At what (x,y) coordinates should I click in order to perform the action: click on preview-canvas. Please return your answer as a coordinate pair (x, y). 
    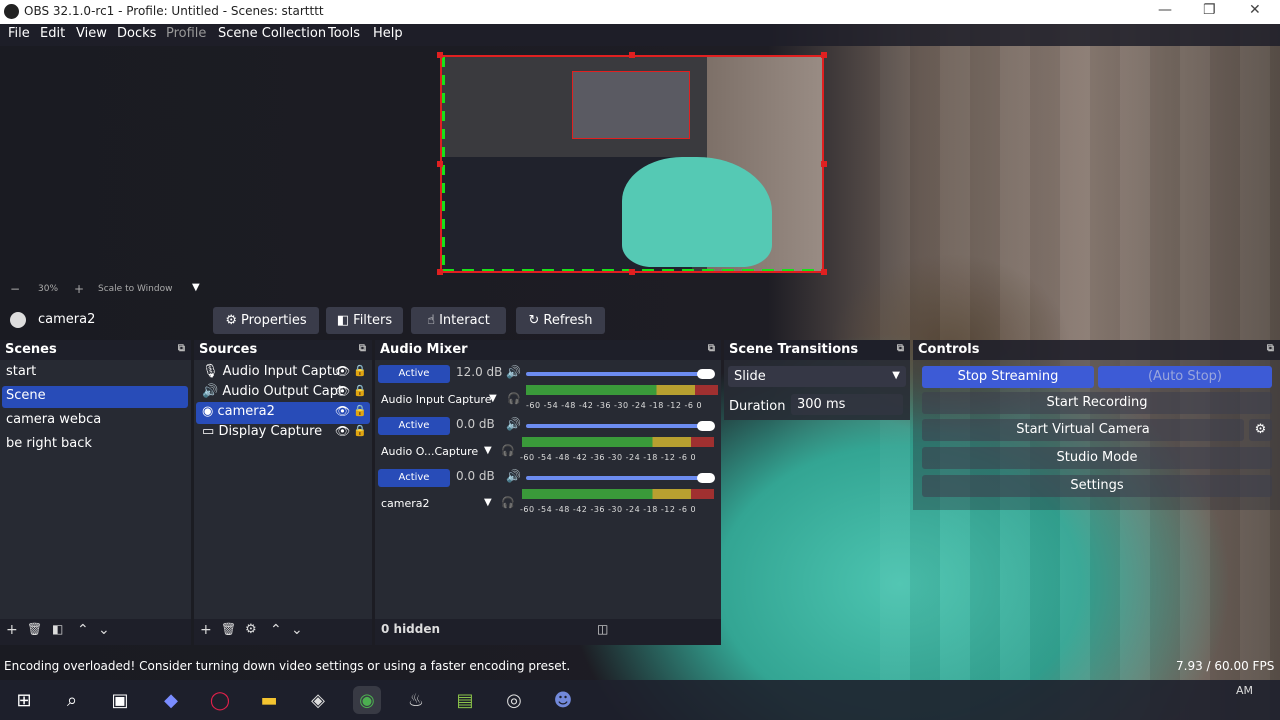
    Looking at the image, I should click on (632, 164).